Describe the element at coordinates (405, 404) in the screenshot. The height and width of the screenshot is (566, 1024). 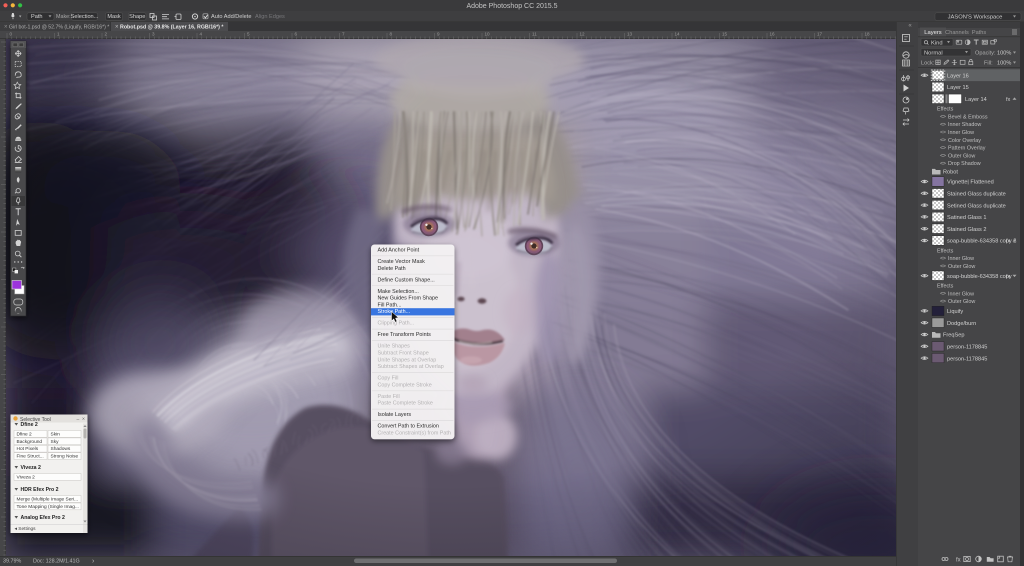
I see `svg-text: Paste Complete Stroke` at that location.